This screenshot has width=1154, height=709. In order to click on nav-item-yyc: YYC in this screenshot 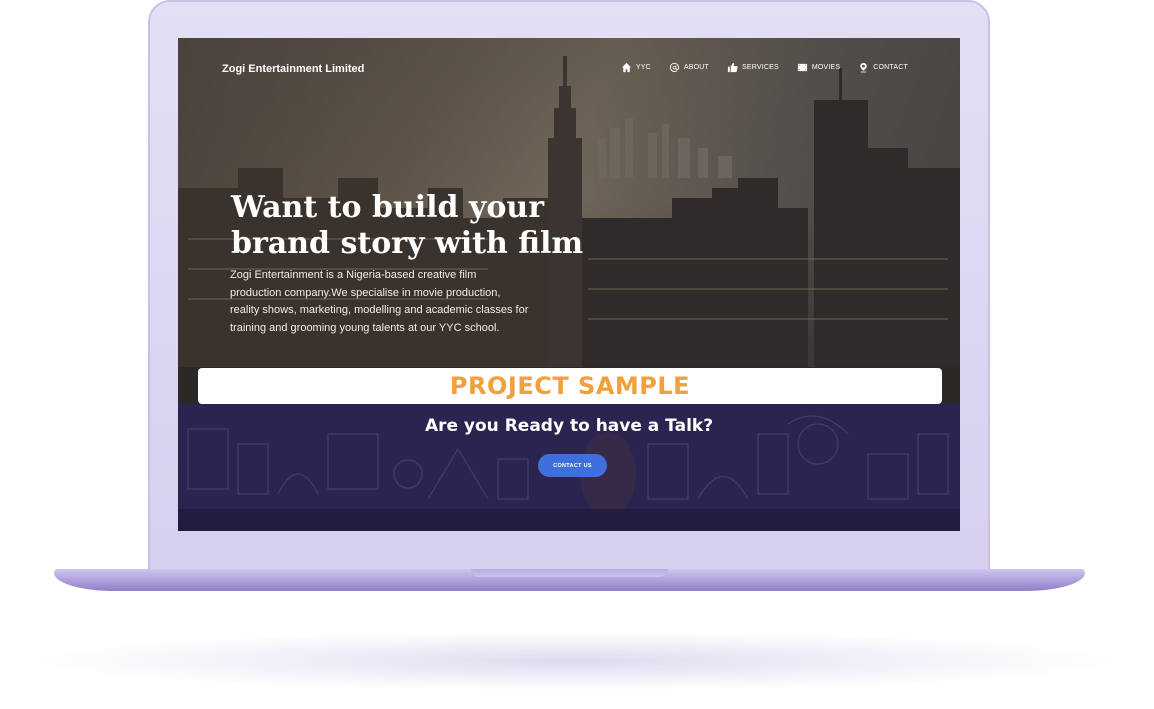, I will do `click(636, 67)`.